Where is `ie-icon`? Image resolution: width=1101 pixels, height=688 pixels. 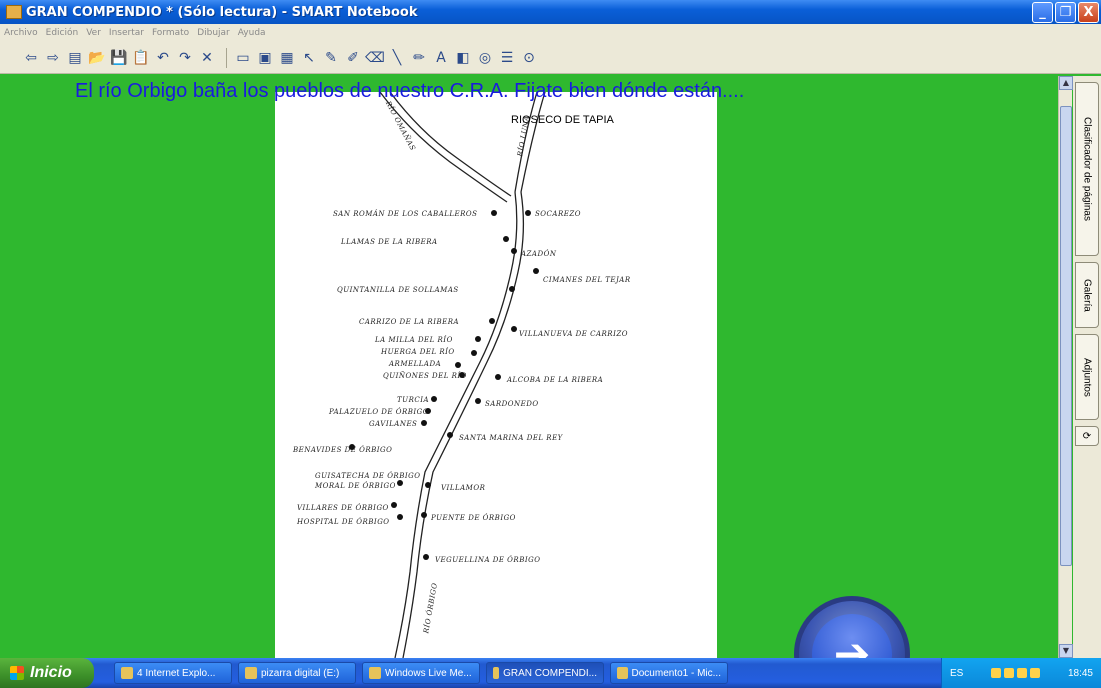 ie-icon is located at coordinates (127, 673).